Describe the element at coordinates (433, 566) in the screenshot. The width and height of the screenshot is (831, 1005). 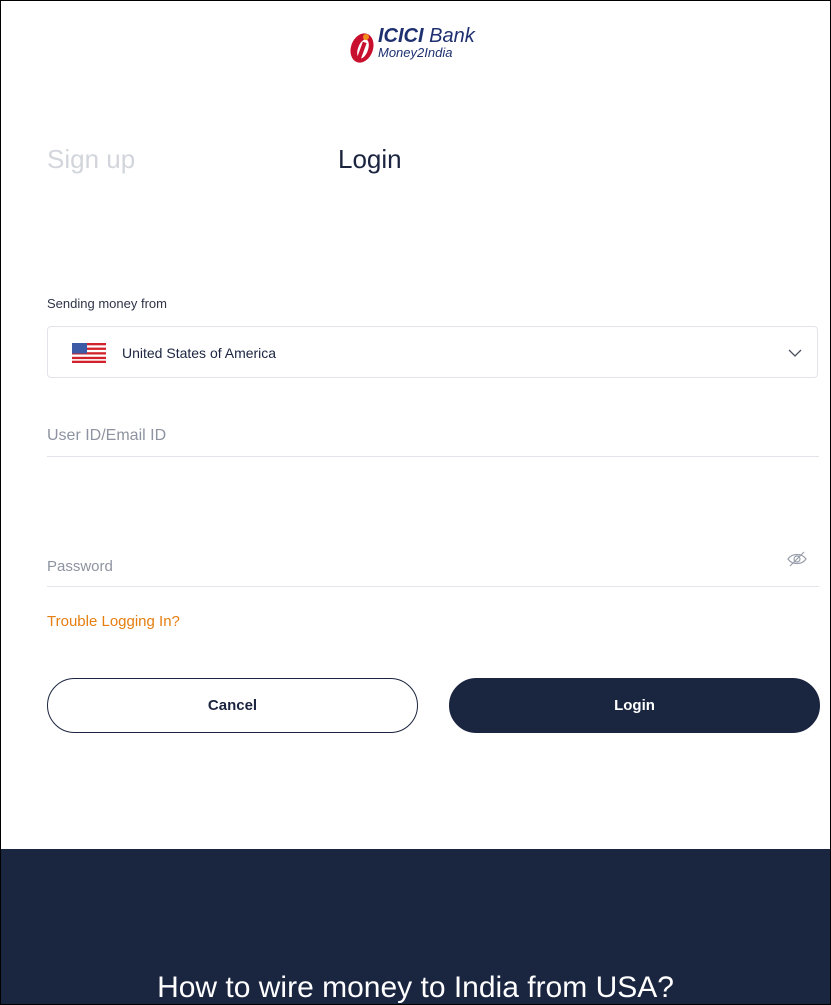
I see `password-input` at that location.